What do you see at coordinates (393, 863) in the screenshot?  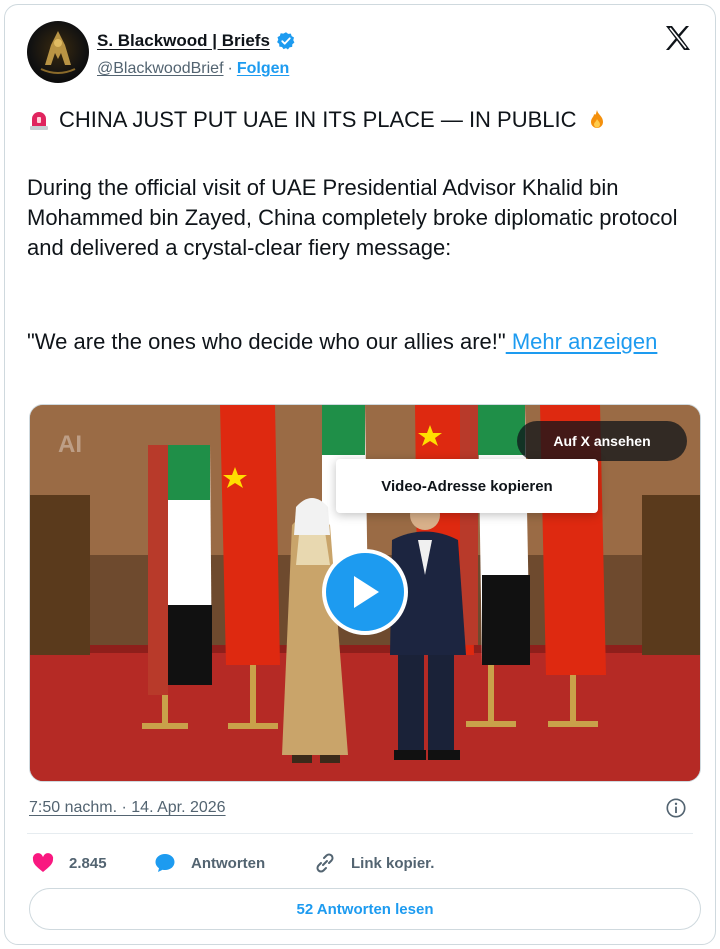 I see `copy-link-label: Link kopier.` at bounding box center [393, 863].